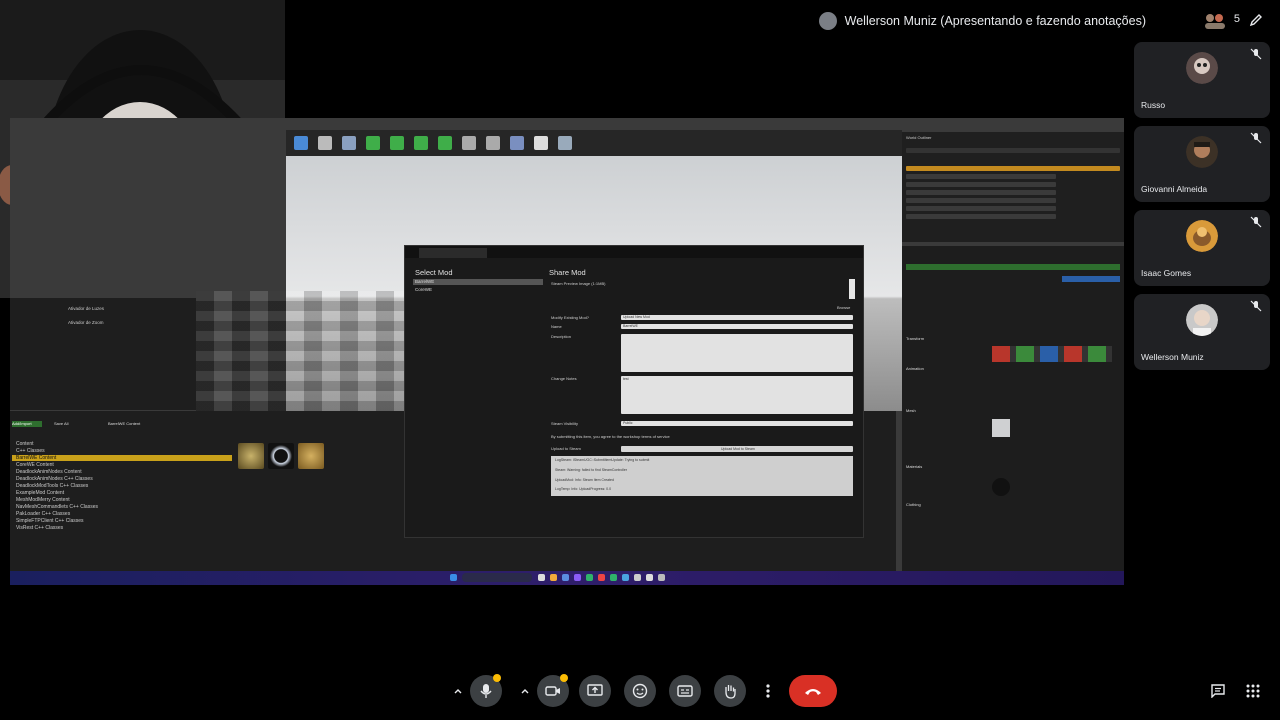 This screenshot has width=1280, height=720. What do you see at coordinates (40, 493) in the screenshot?
I see `folder-item: ExampleMod Content` at bounding box center [40, 493].